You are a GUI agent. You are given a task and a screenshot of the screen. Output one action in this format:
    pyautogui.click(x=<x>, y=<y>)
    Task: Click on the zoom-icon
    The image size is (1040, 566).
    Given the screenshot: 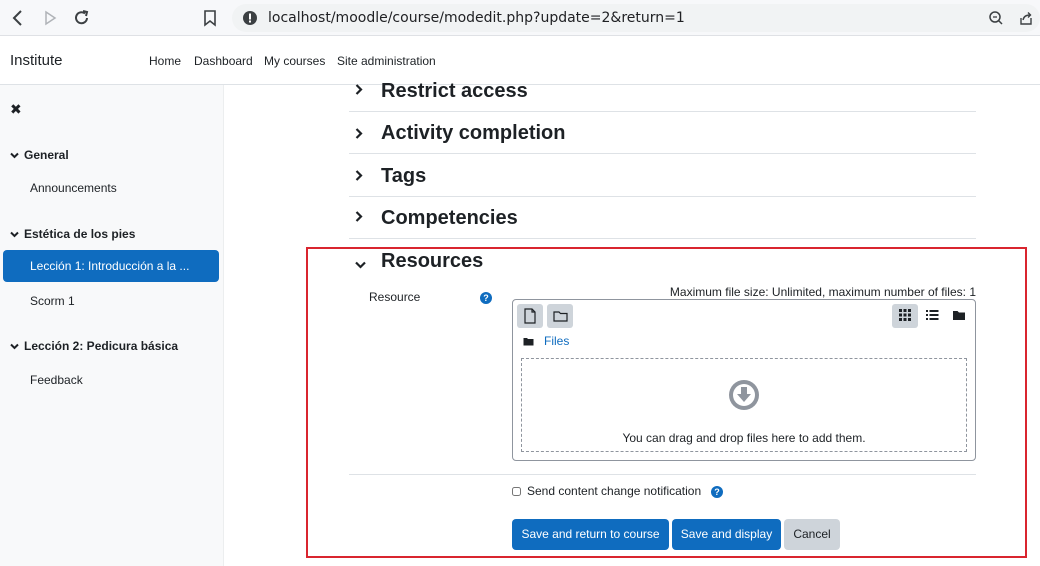 What is the action you would take?
    pyautogui.click(x=996, y=18)
    